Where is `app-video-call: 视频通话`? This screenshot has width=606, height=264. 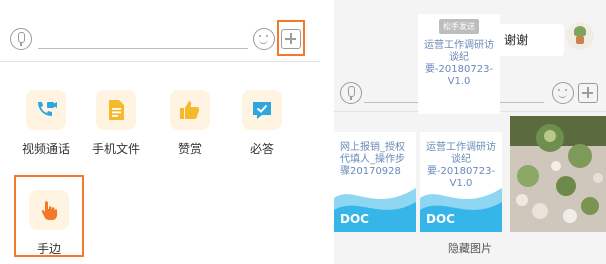 app-video-call: 视频通话 is located at coordinates (46, 123).